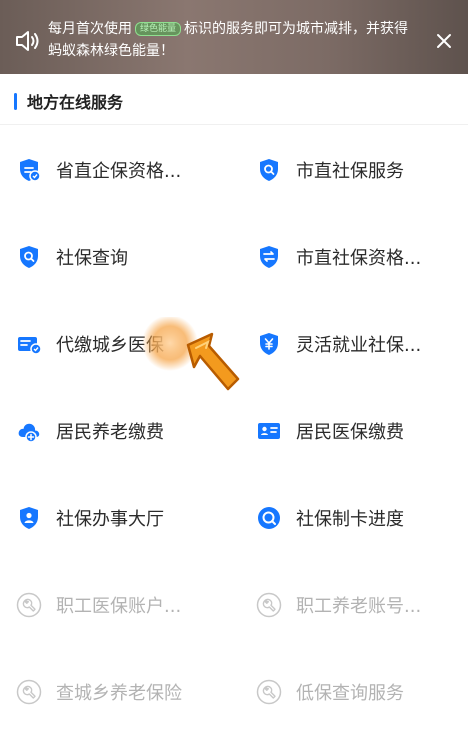 This screenshot has width=468, height=734. Describe the element at coordinates (269, 431) in the screenshot. I see `id-card-icon` at that location.